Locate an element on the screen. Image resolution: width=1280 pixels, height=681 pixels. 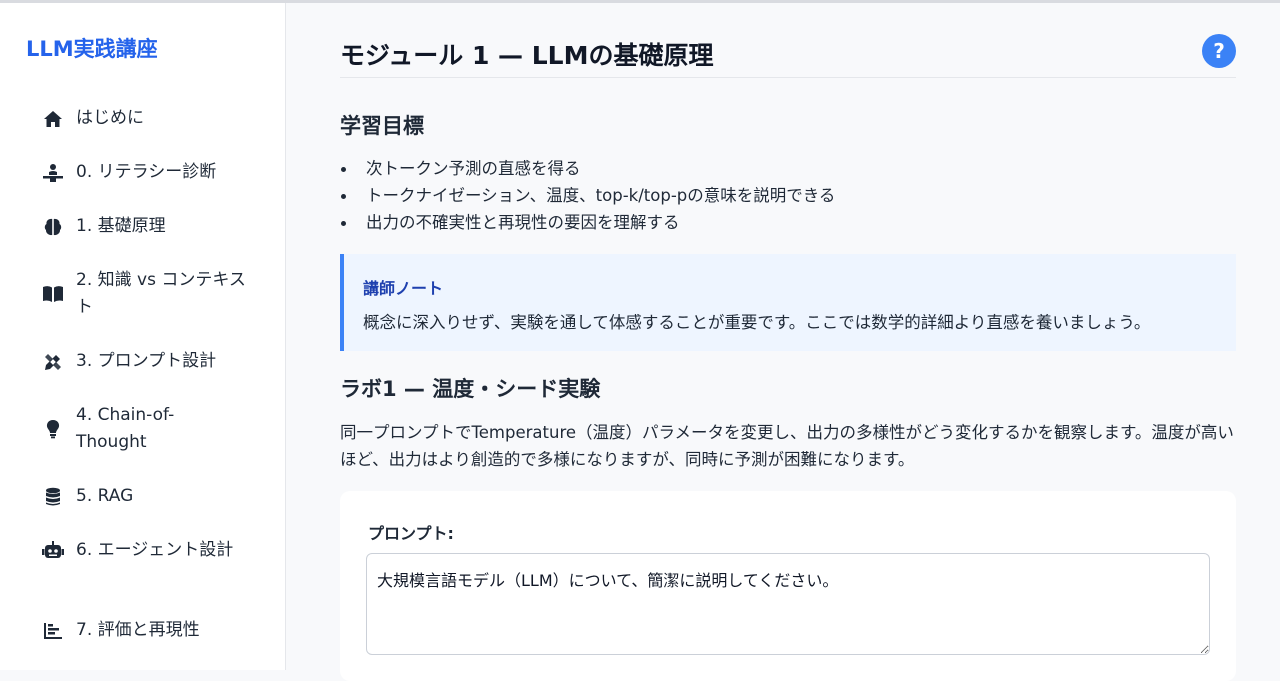
sidebar-item-evaluation: 7. 評価と再現性 is located at coordinates (150, 630).